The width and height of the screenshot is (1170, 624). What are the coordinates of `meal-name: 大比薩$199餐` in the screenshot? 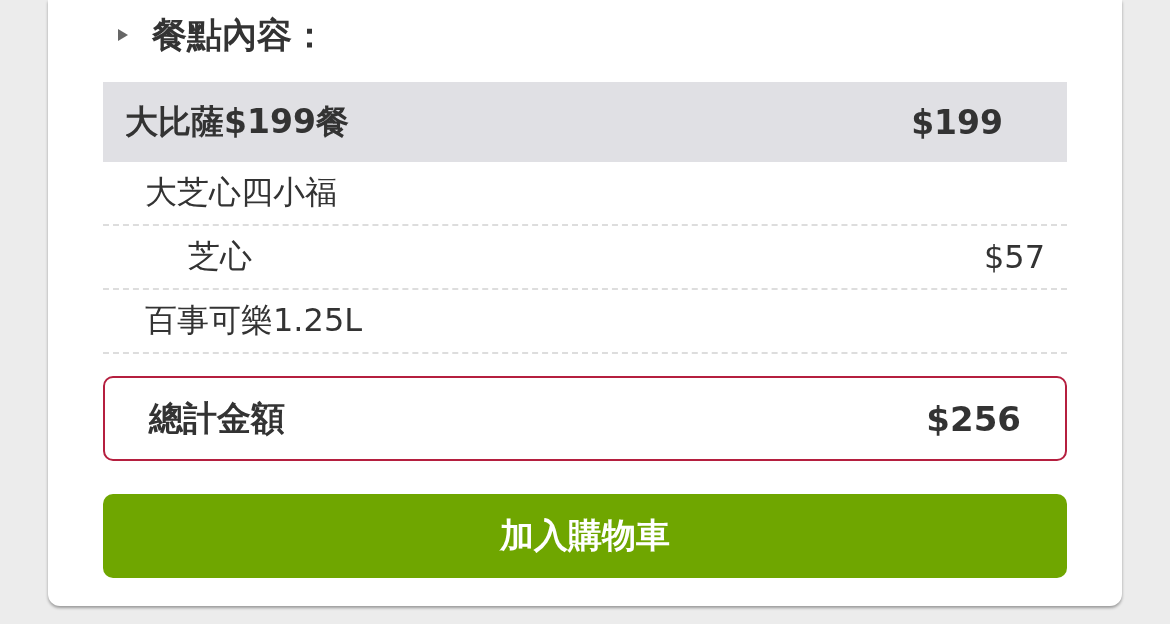 It's located at (237, 121).